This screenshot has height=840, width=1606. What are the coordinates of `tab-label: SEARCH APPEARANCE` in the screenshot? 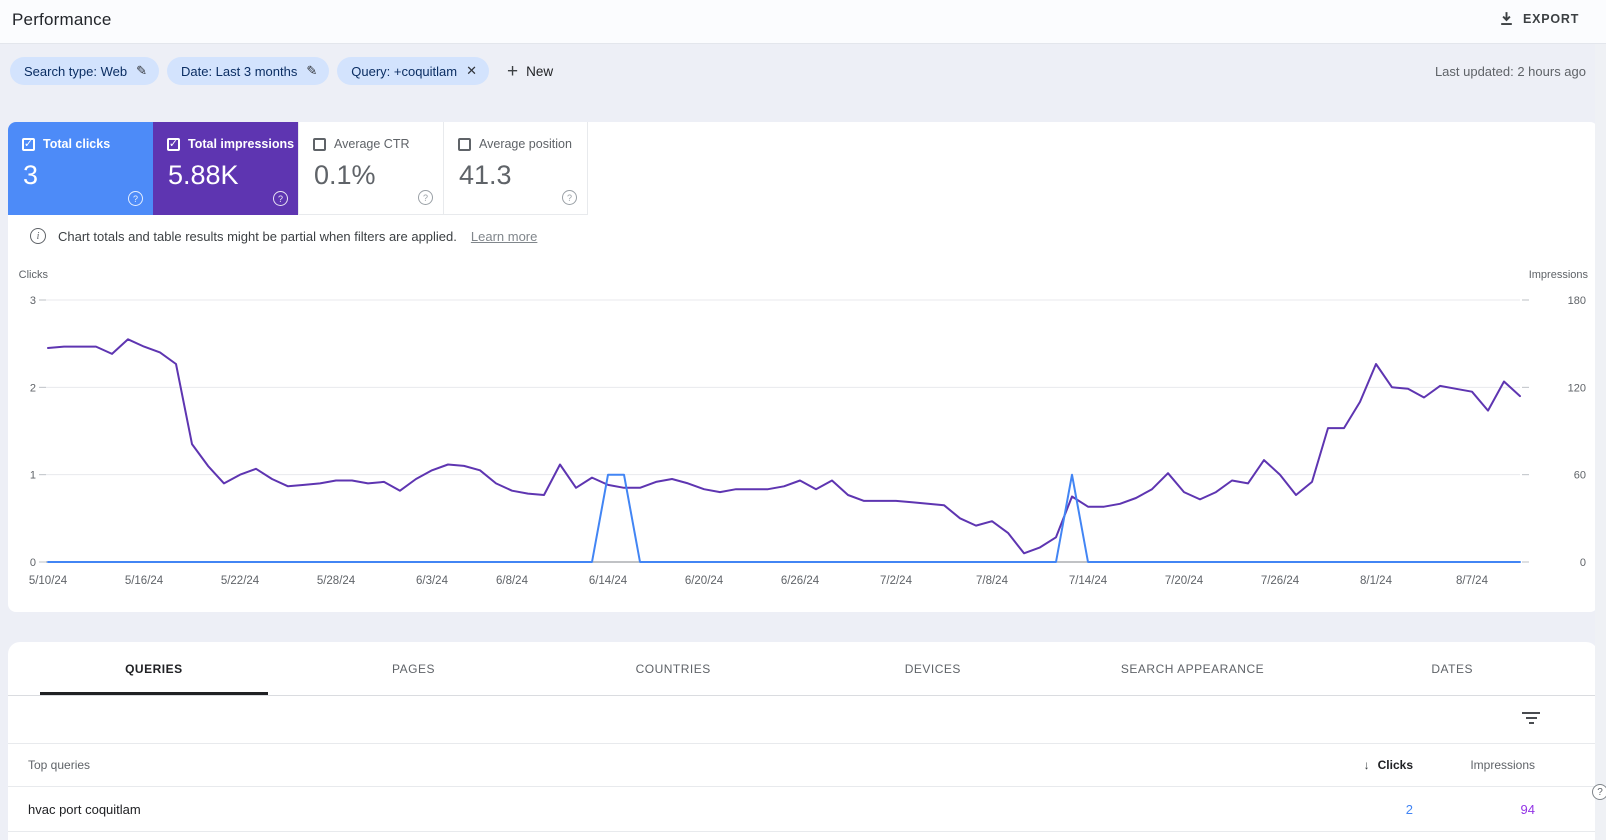 It's located at (1192, 668).